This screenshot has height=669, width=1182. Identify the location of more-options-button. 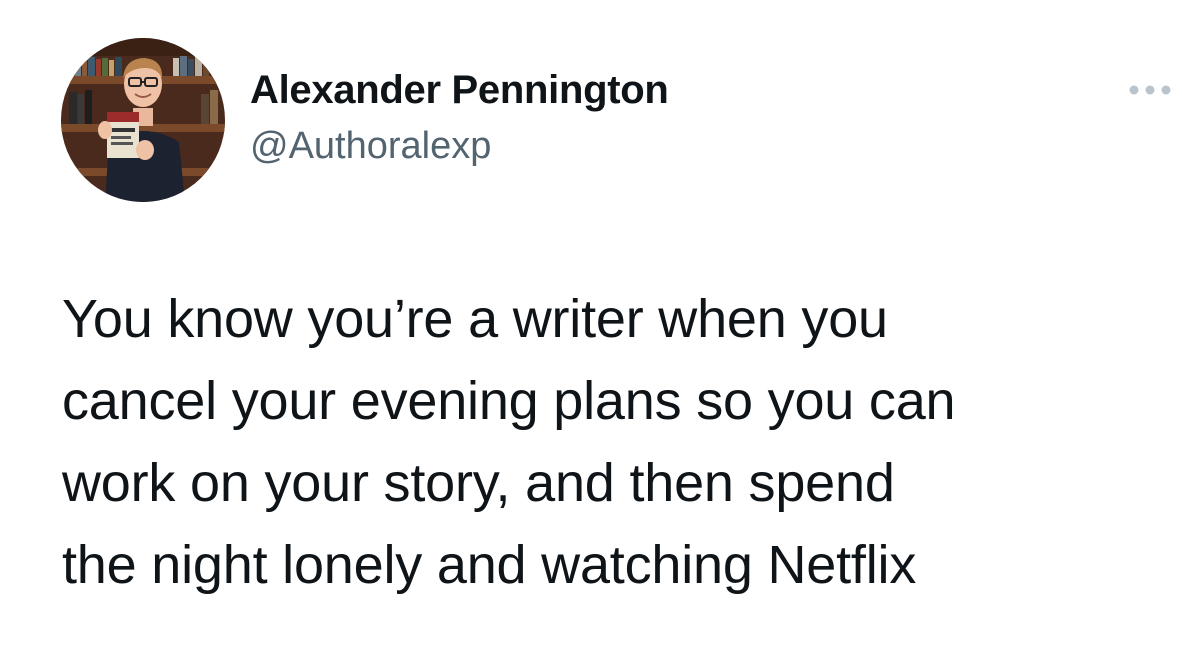
(1155, 90).